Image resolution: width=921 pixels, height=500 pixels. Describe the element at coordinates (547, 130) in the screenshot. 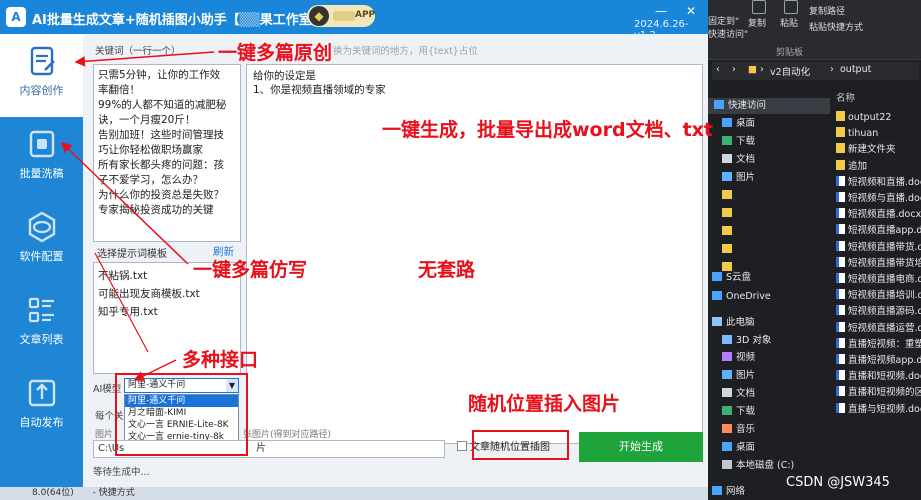

I see `annotation-batch-export: 一键生成，批量导出成word文档、txt` at that location.